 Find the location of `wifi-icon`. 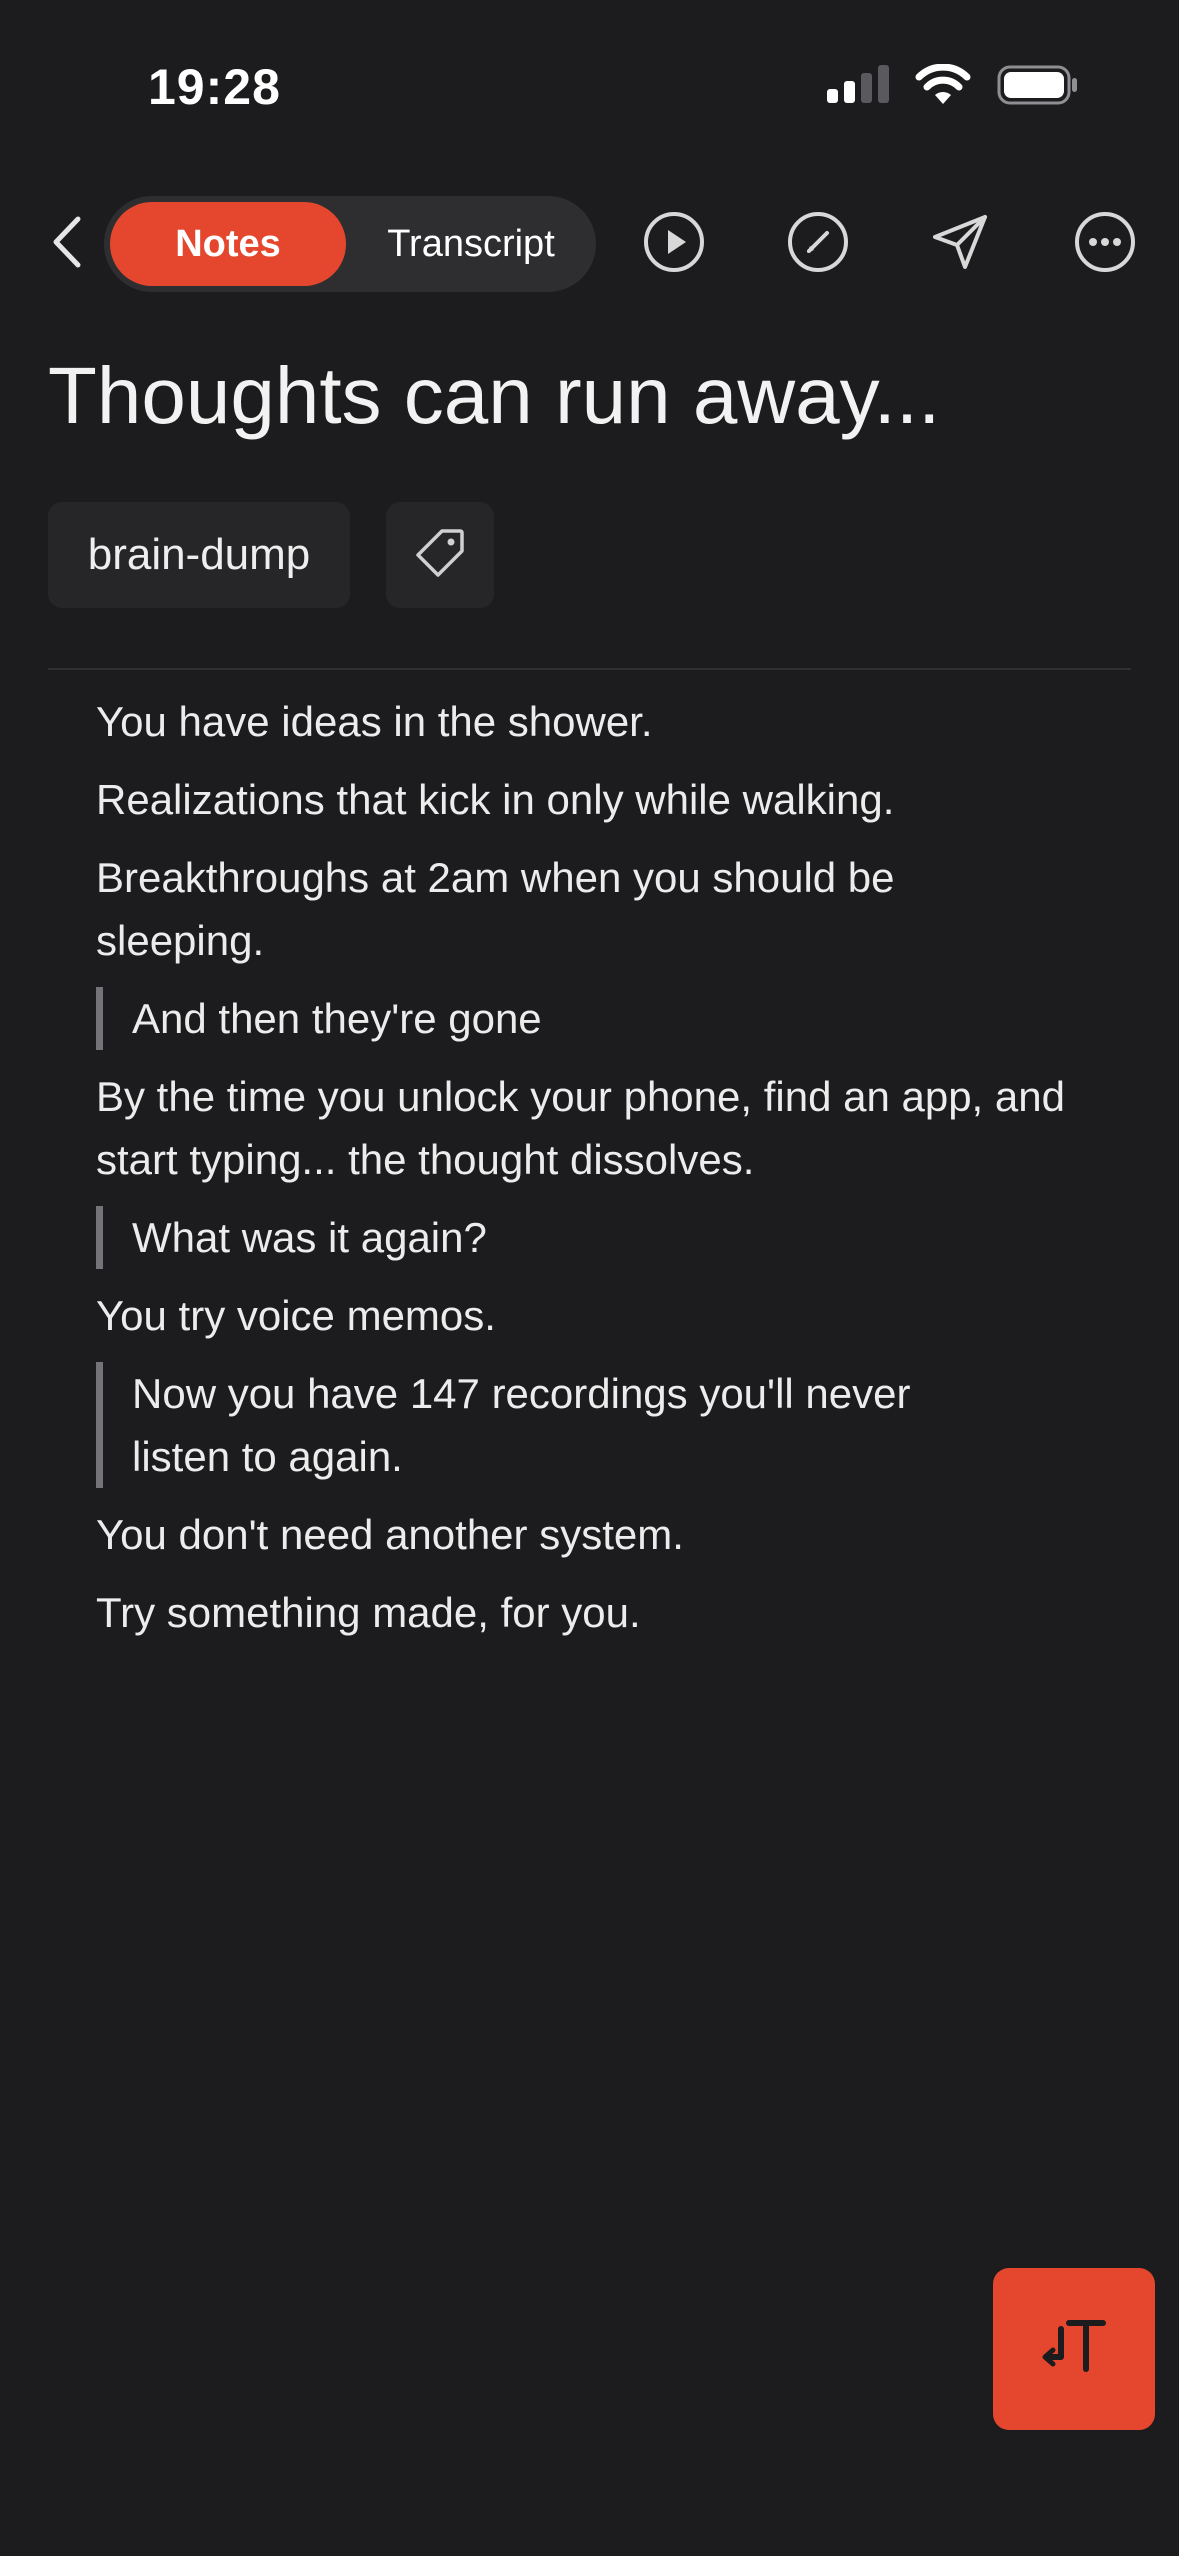

wifi-icon is located at coordinates (943, 87).